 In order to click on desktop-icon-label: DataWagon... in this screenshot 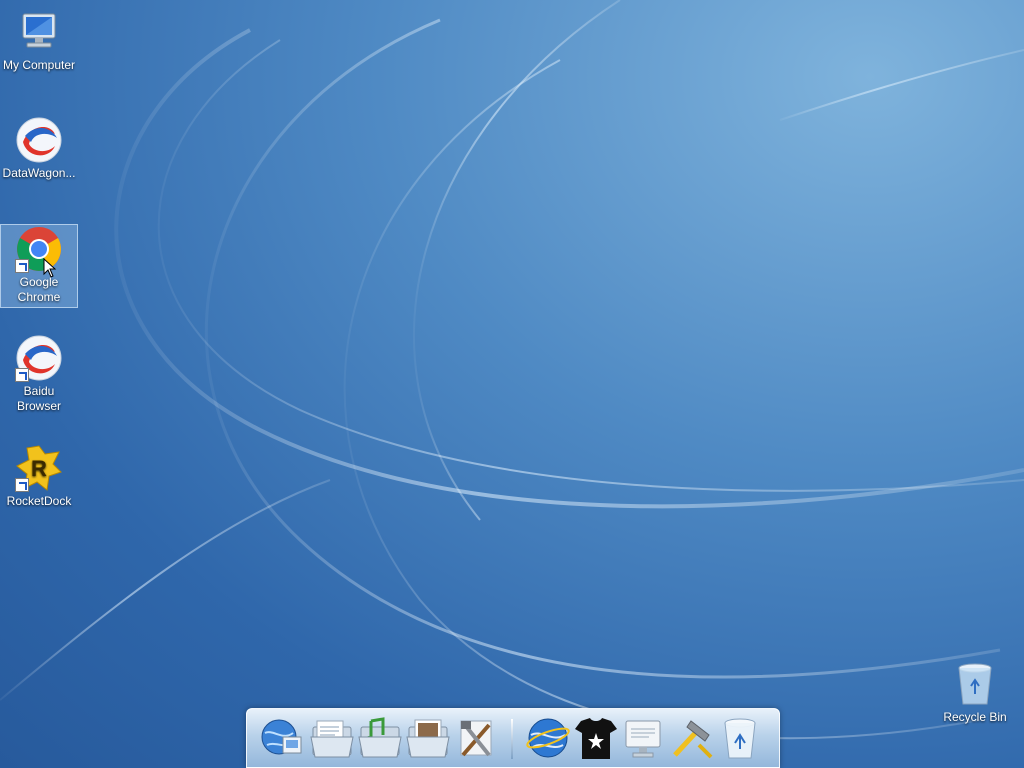, I will do `click(39, 173)`.